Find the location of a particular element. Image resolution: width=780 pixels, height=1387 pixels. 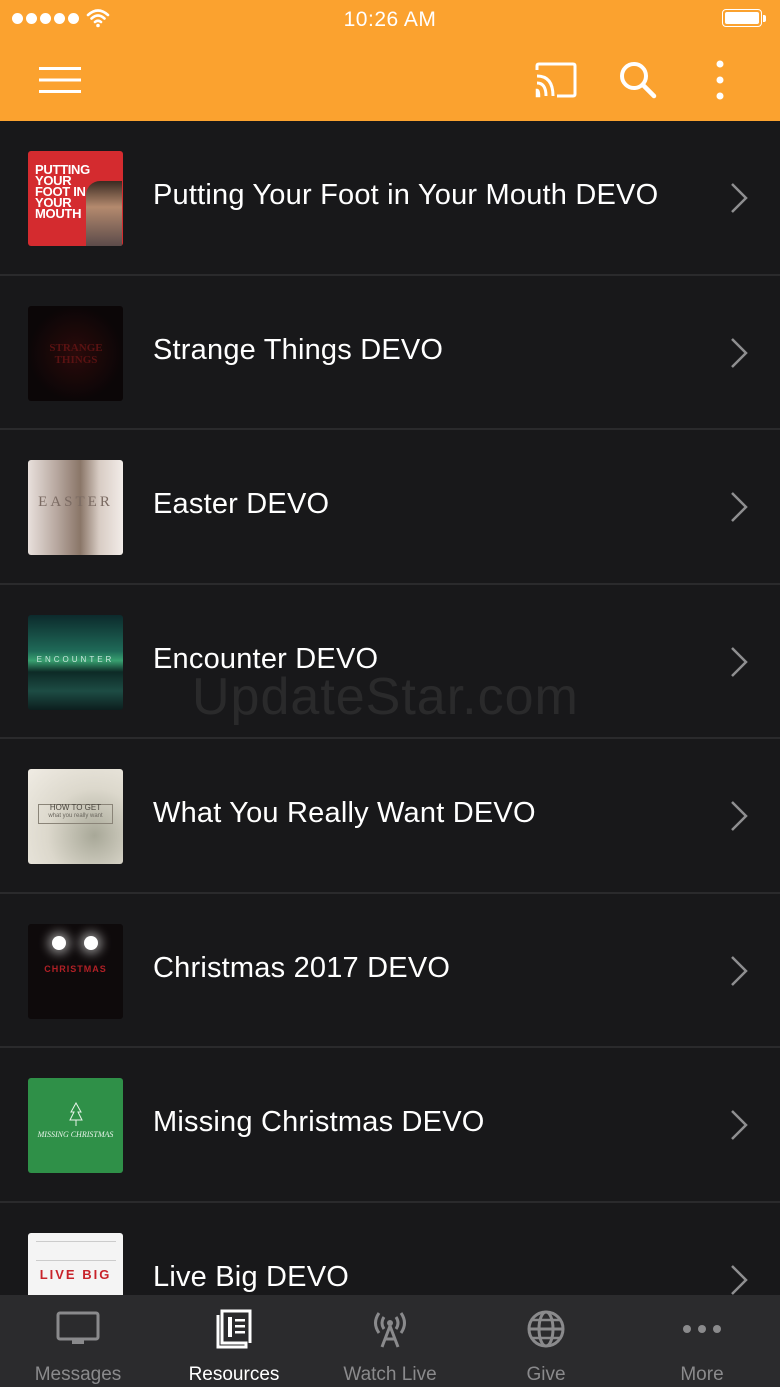

list-item: CHRISTMAS Christmas 2017 DEVO is located at coordinates (390, 971).